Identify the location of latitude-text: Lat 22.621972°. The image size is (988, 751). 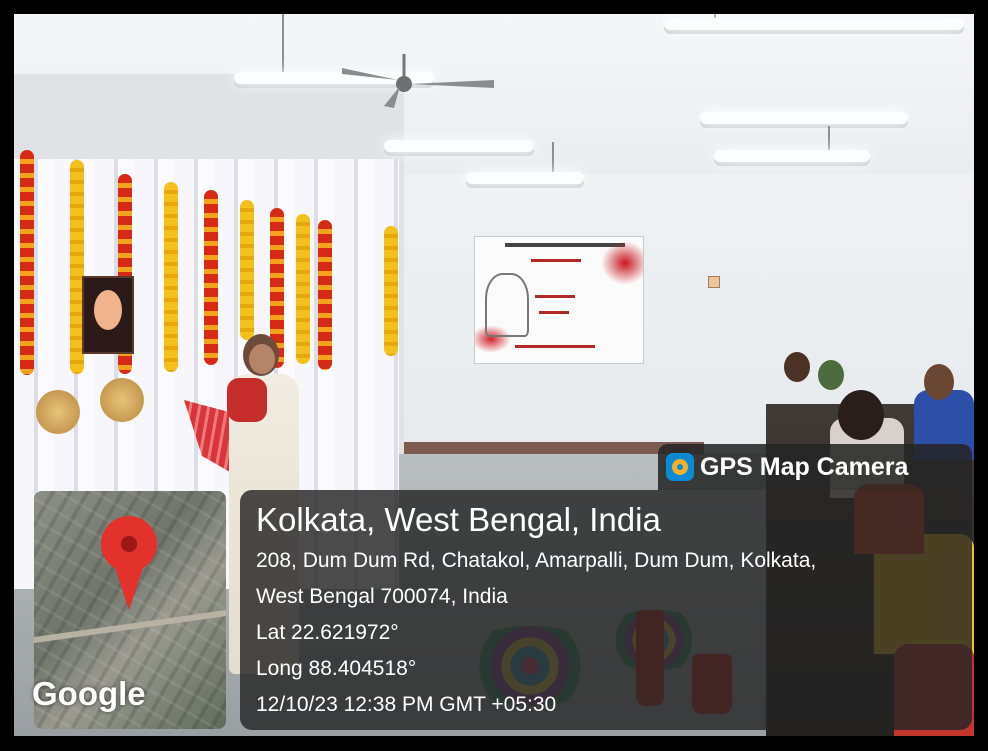
(327, 632).